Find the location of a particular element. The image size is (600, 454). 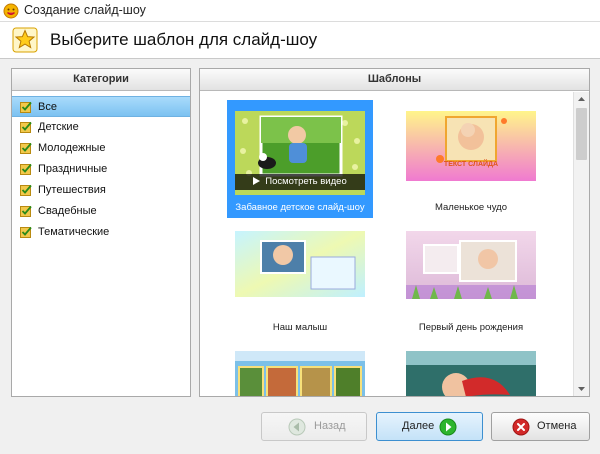

template-label: Забавное детское слайд-шоу is located at coordinates (300, 207).